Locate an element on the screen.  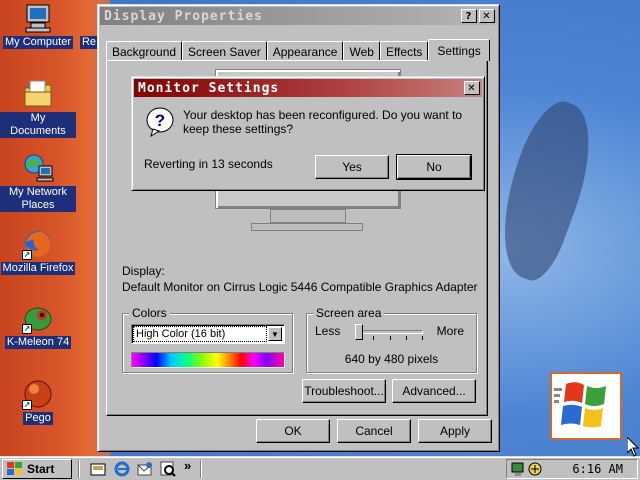
screen-area-groupbox: Screen area Less More 640 by 480 pixels is located at coordinates (391, 339).